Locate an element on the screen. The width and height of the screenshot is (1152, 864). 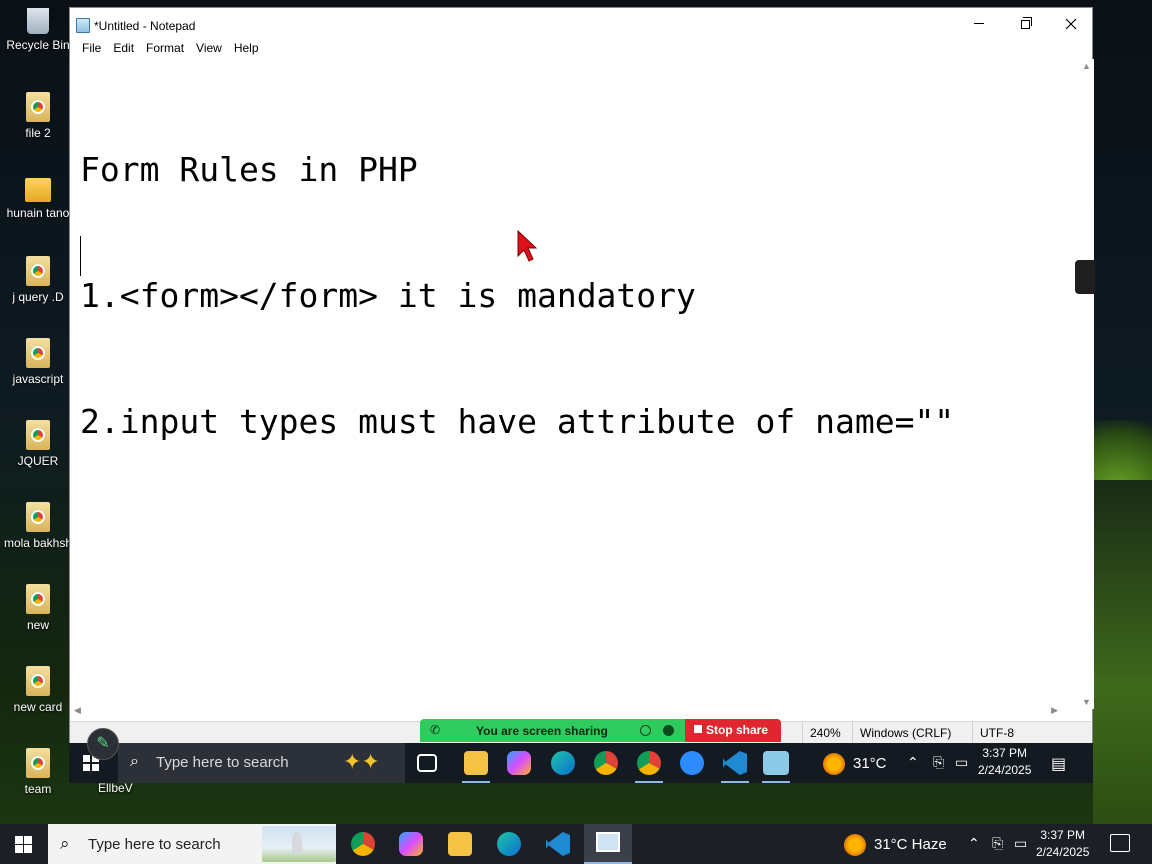
desktop-icon-label: team is located at coordinates (38, 789).